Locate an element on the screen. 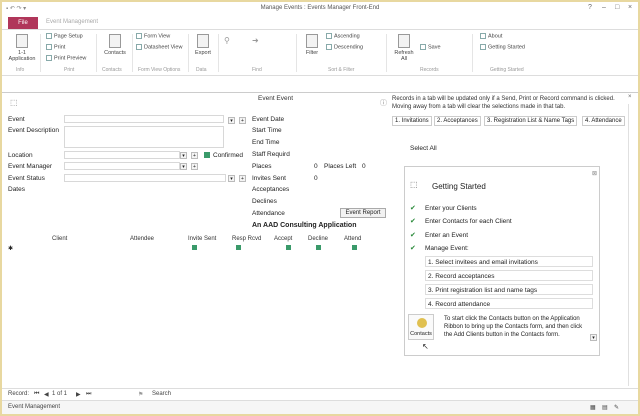 Image resolution: width=640 pixels, height=416 pixels. form-view-icon is located at coordinates (139, 36).